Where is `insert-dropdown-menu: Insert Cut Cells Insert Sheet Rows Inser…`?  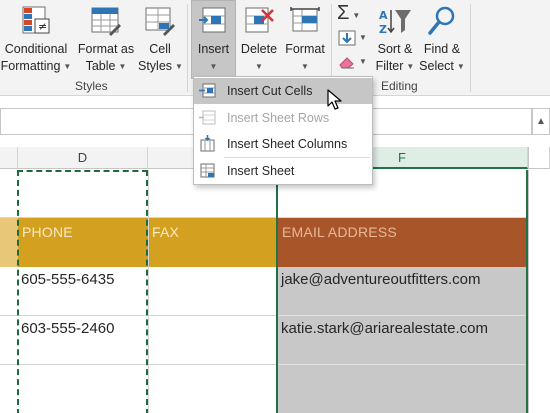
insert-dropdown-menu: Insert Cut Cells Insert Sheet Rows Inser… is located at coordinates (283, 130).